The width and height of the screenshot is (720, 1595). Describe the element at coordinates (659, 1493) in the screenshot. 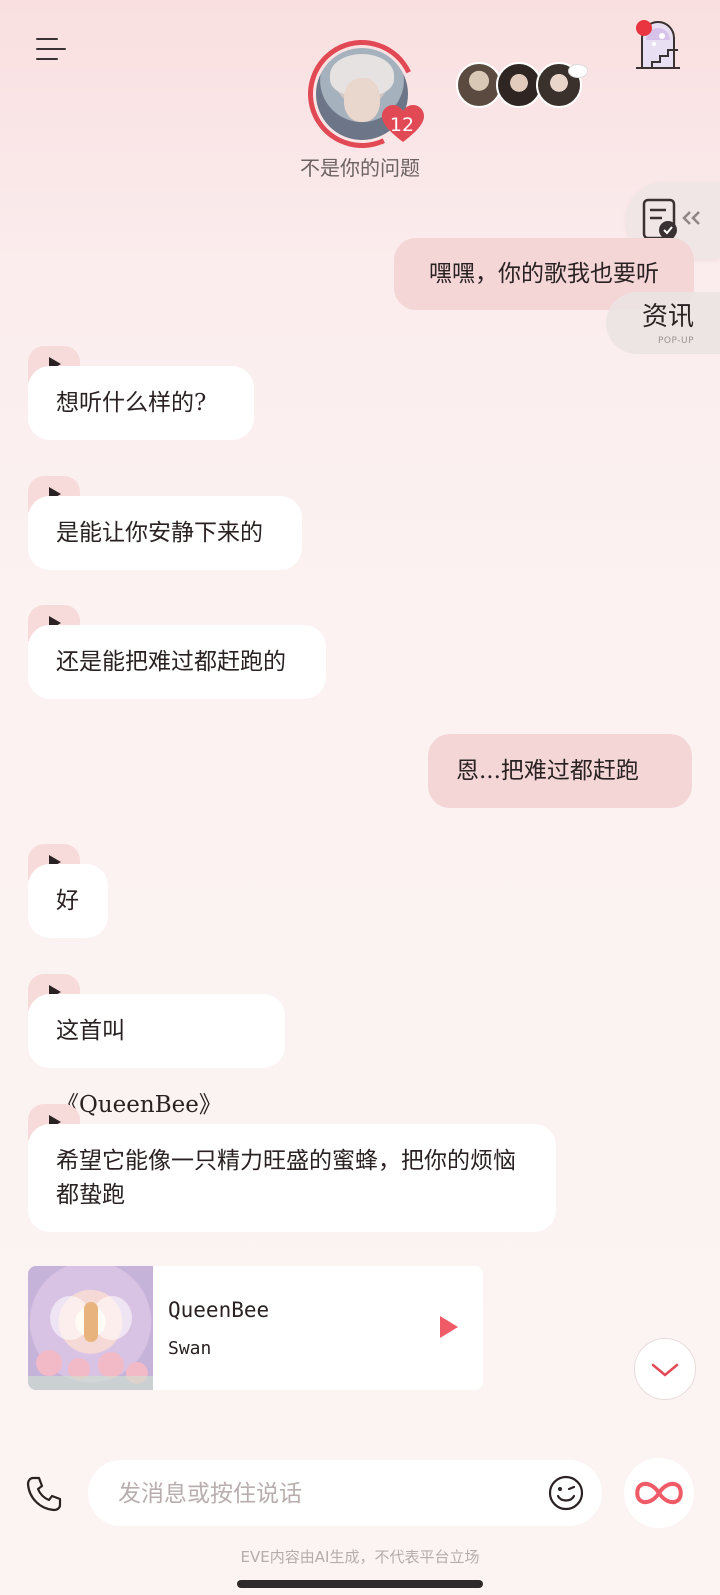

I see `eve-infinity-button` at that location.